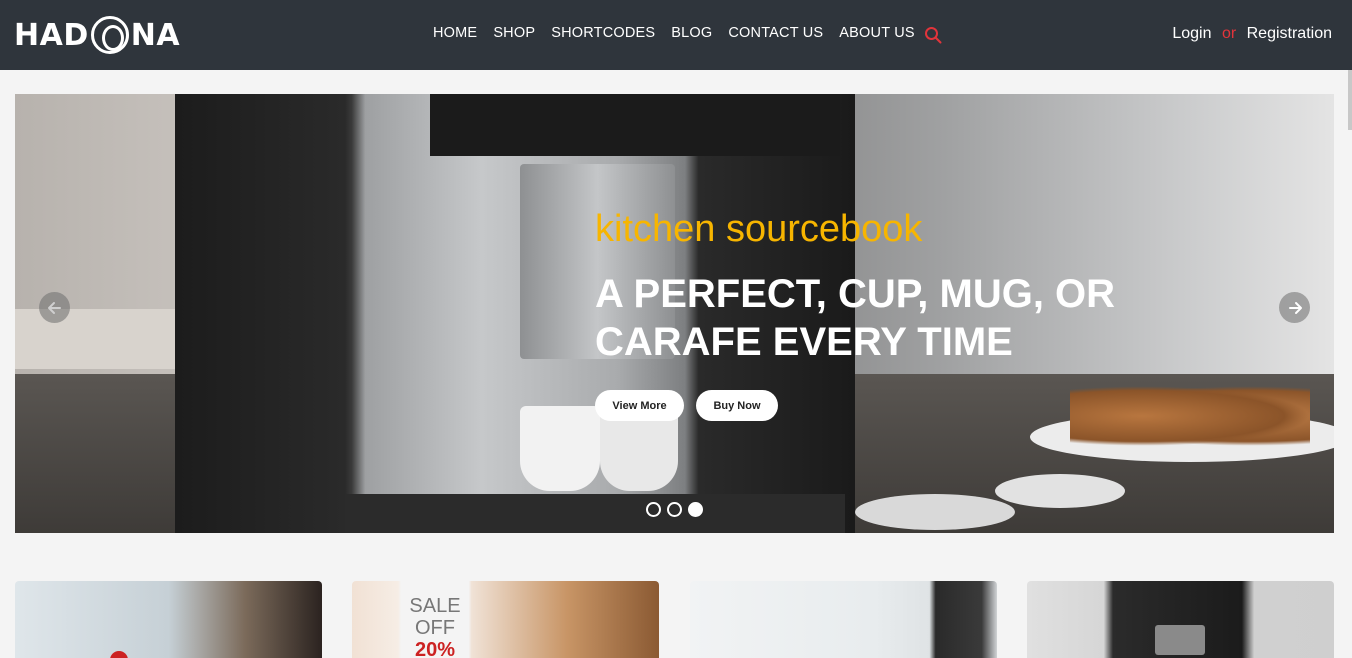  Describe the element at coordinates (102, 339) in the screenshot. I see `hero-bg-shelf` at that location.